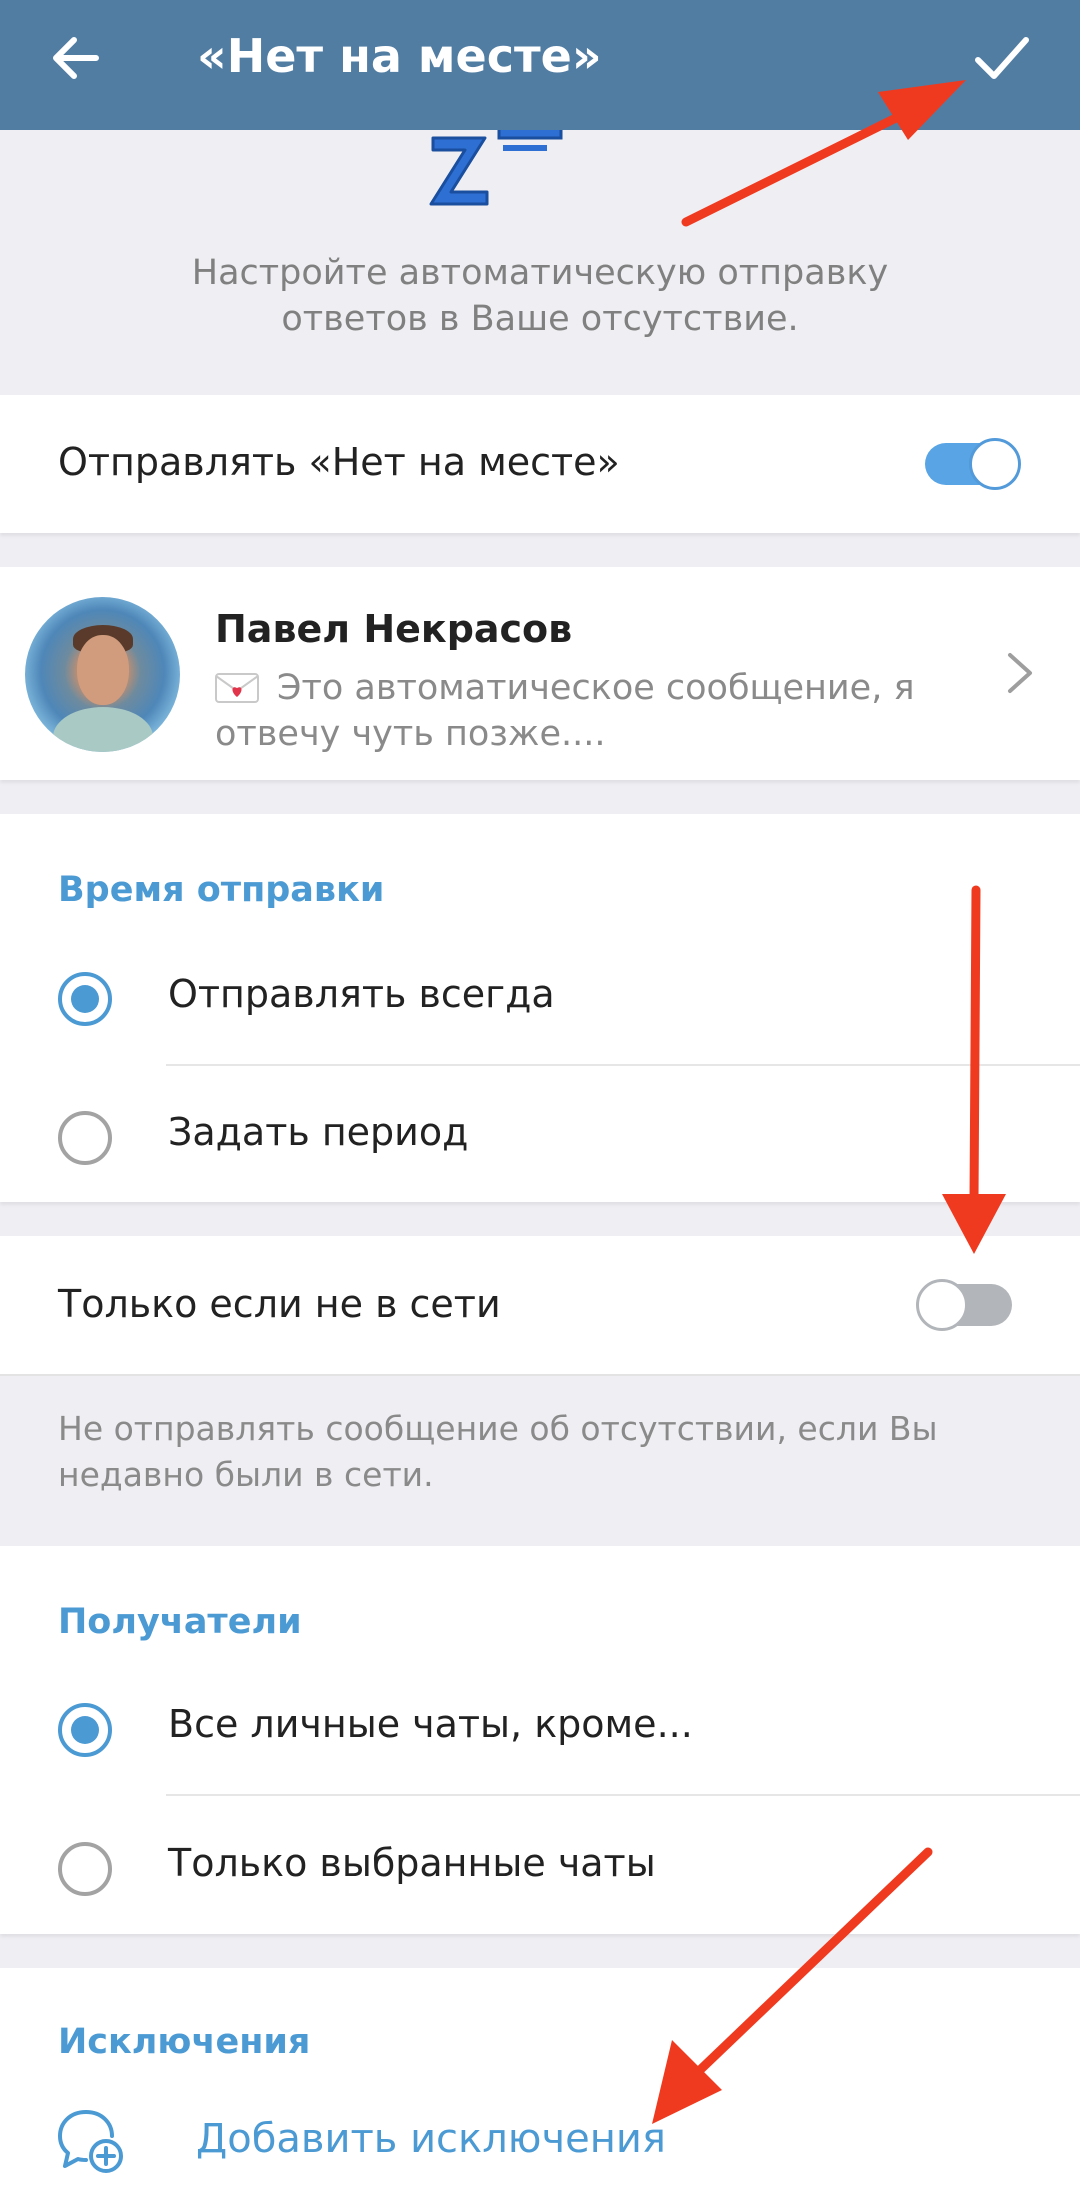 The height and width of the screenshot is (2201, 1080). I want to click on schedule-always-label: Отправлять всегда, so click(361, 994).